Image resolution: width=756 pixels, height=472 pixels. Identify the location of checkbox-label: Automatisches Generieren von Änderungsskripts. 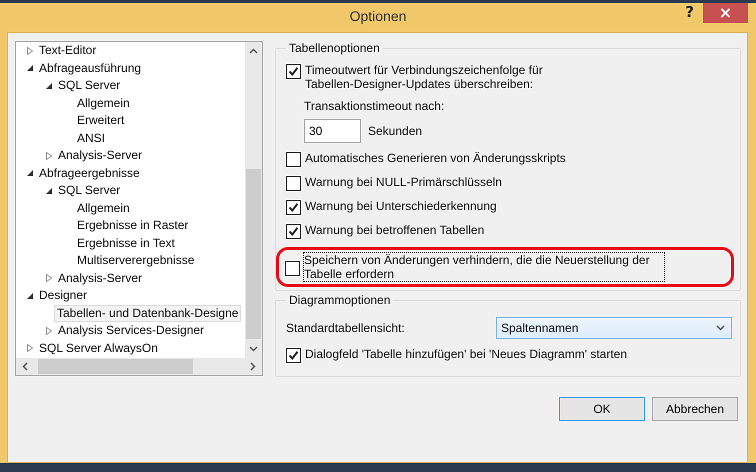
(435, 158).